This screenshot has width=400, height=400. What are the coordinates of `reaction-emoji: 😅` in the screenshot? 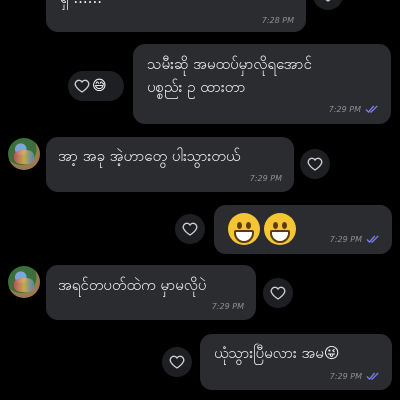 It's located at (99, 86).